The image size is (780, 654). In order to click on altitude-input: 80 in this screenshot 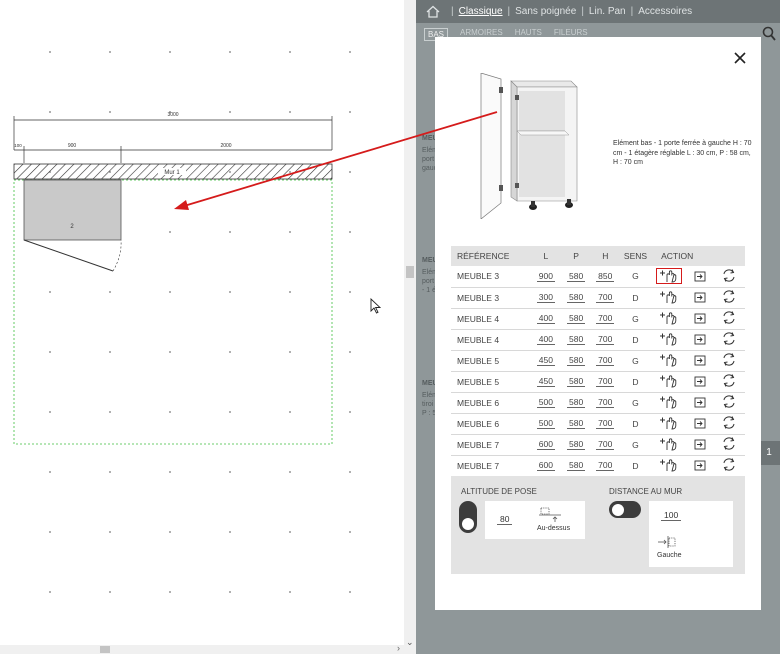, I will do `click(505, 519)`.